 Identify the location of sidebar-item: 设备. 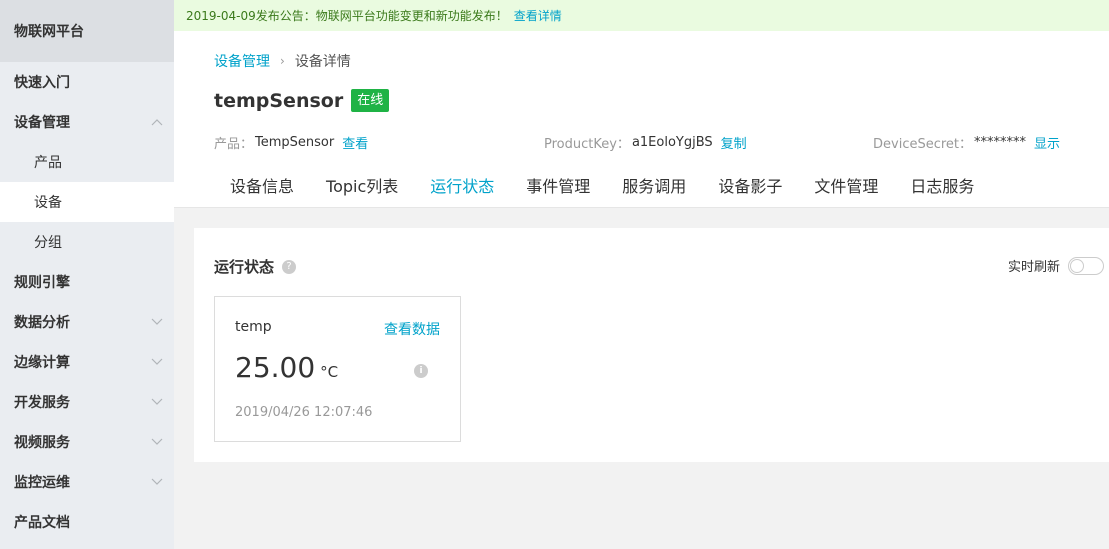
(87, 202).